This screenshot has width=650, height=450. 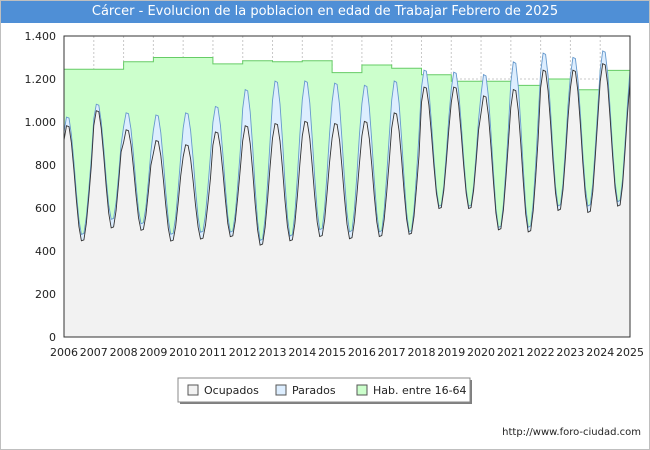 What do you see at coordinates (392, 352) in the screenshot?
I see `x-tick-label: 2017` at bounding box center [392, 352].